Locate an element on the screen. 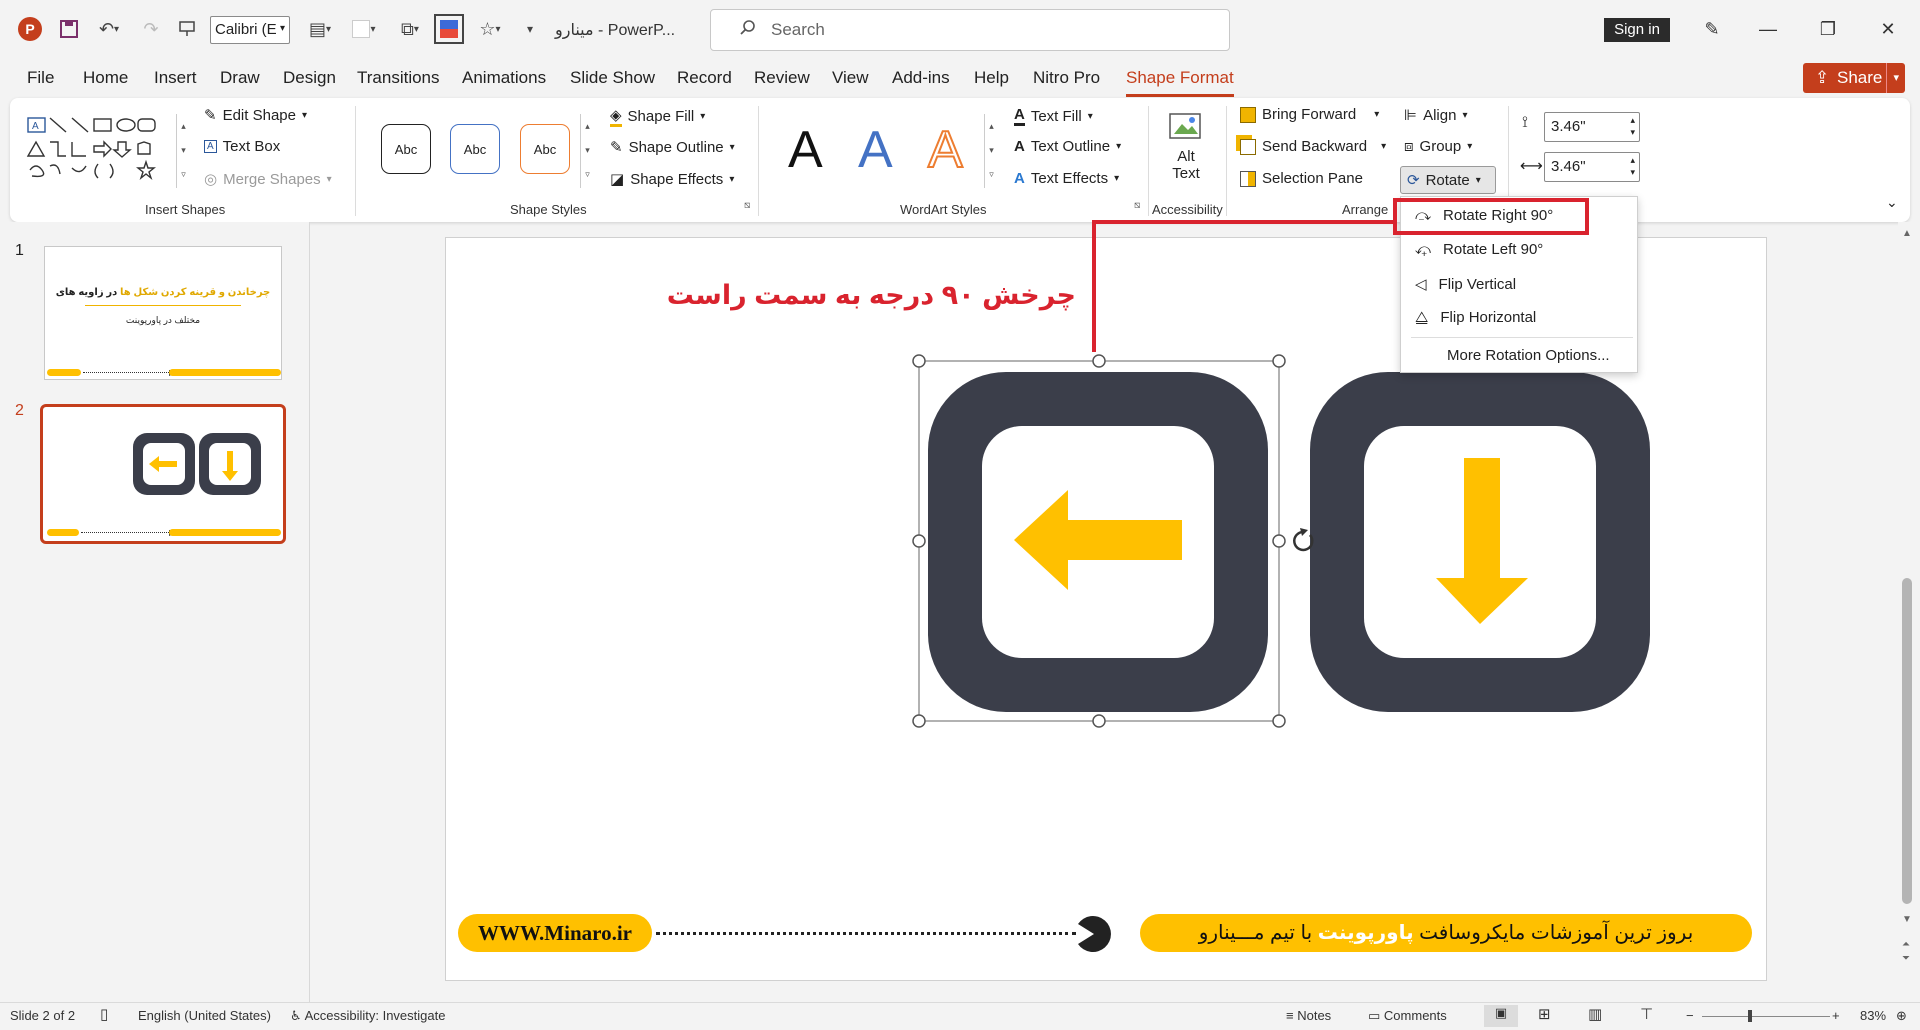 This screenshot has height=1030, width=1920. language-status: English (United States) is located at coordinates (204, 1015).